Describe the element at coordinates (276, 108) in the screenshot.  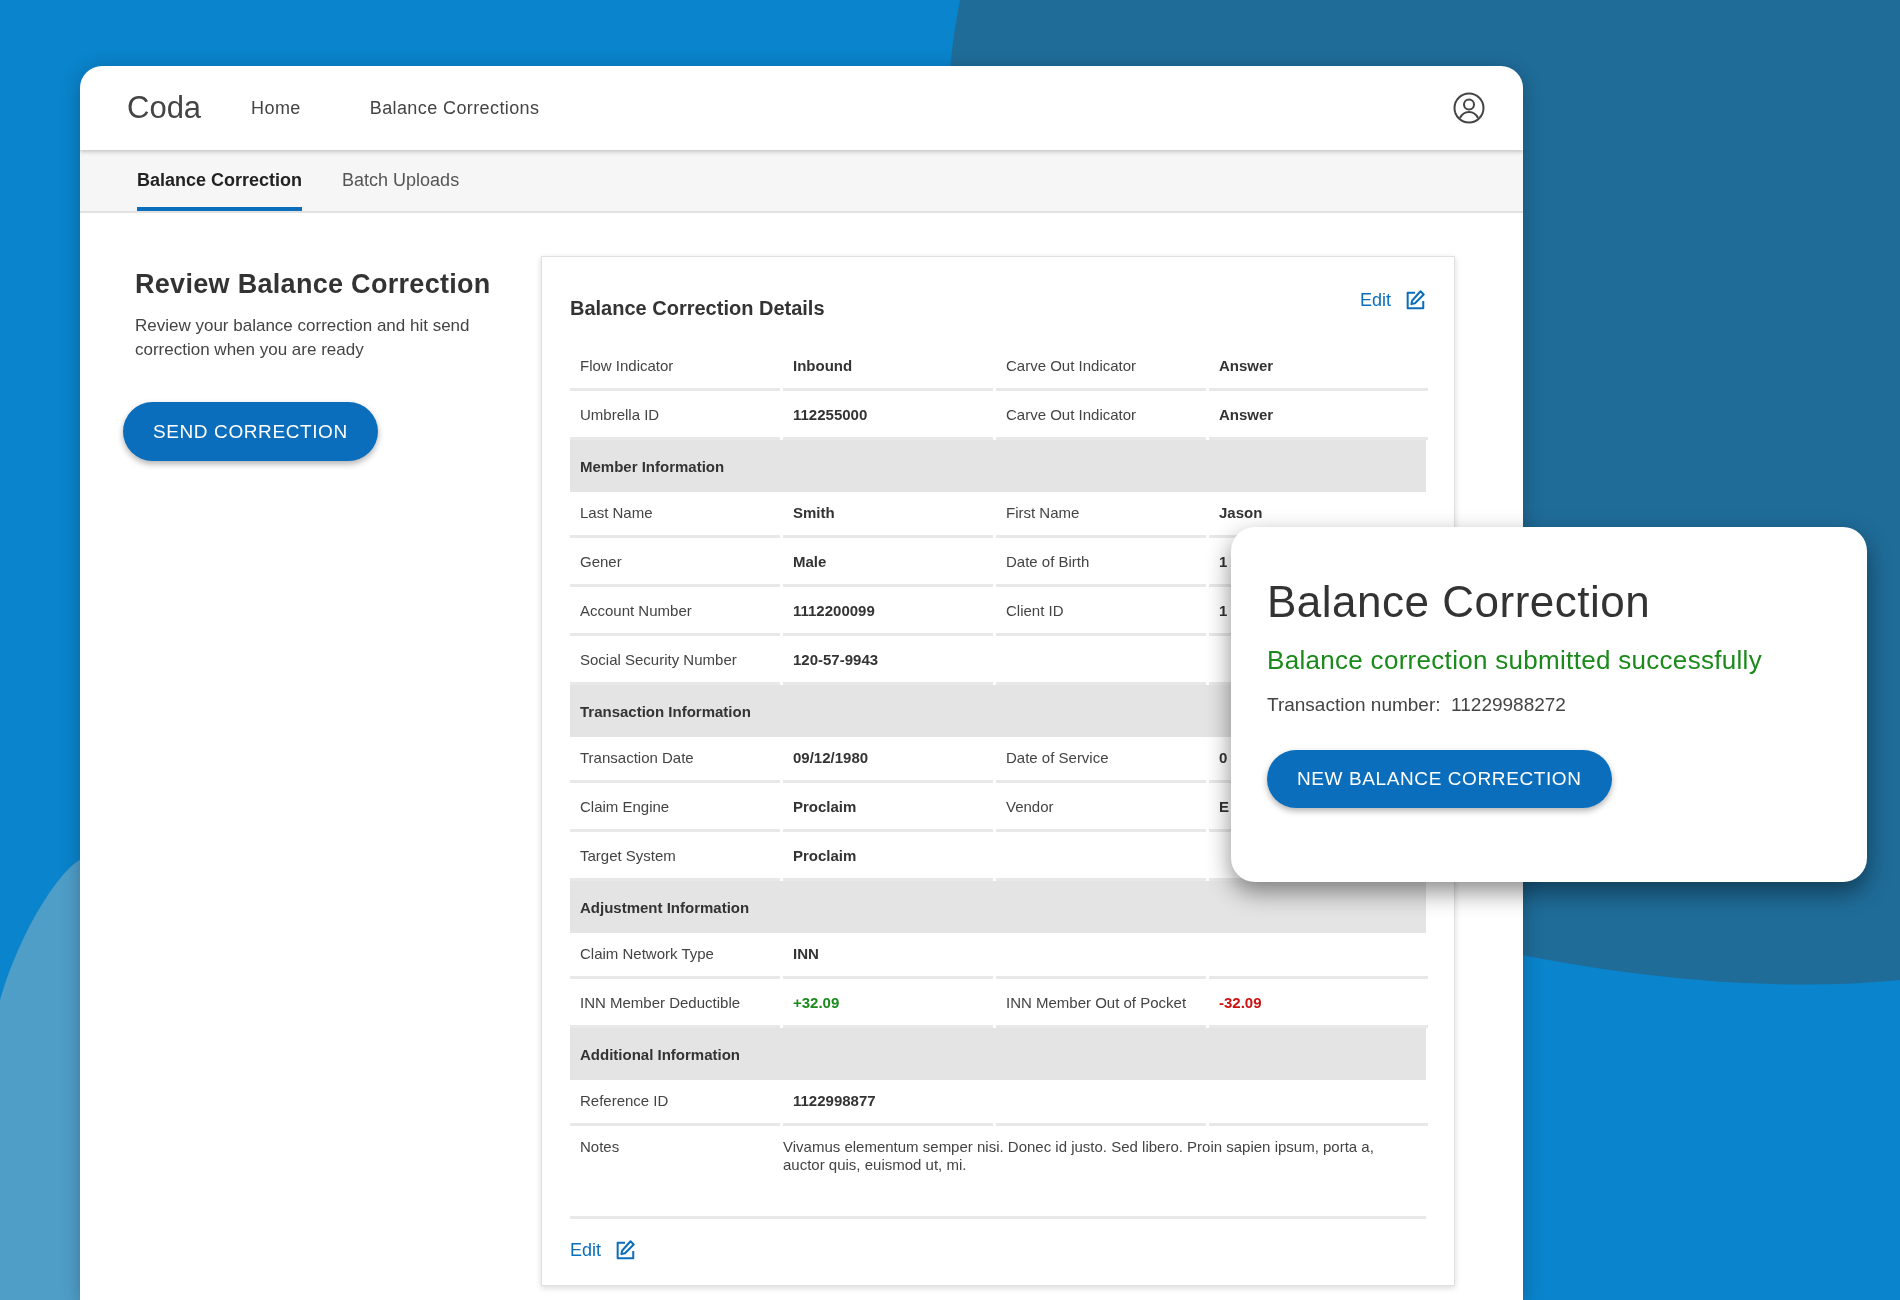
I see `nav-link: Home` at that location.